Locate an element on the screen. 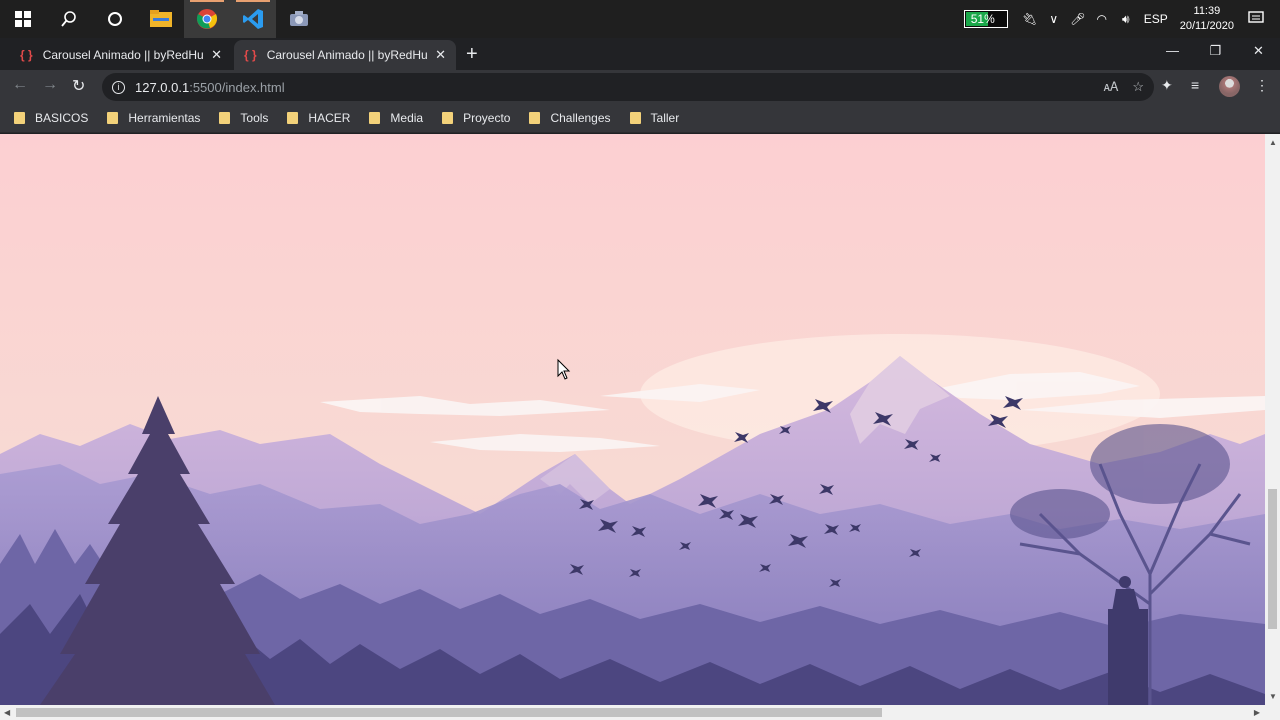  bookmark-folder: Challenges is located at coordinates (570, 117).